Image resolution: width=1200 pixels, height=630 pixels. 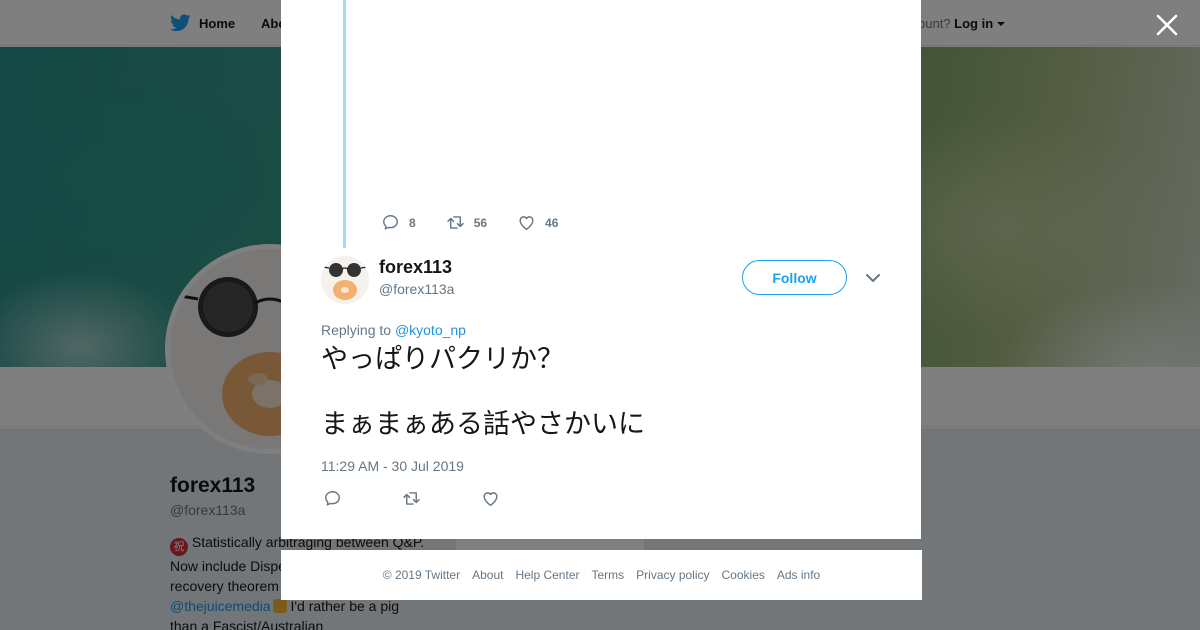 What do you see at coordinates (794, 277) in the screenshot?
I see `follow-button: Follow` at bounding box center [794, 277].